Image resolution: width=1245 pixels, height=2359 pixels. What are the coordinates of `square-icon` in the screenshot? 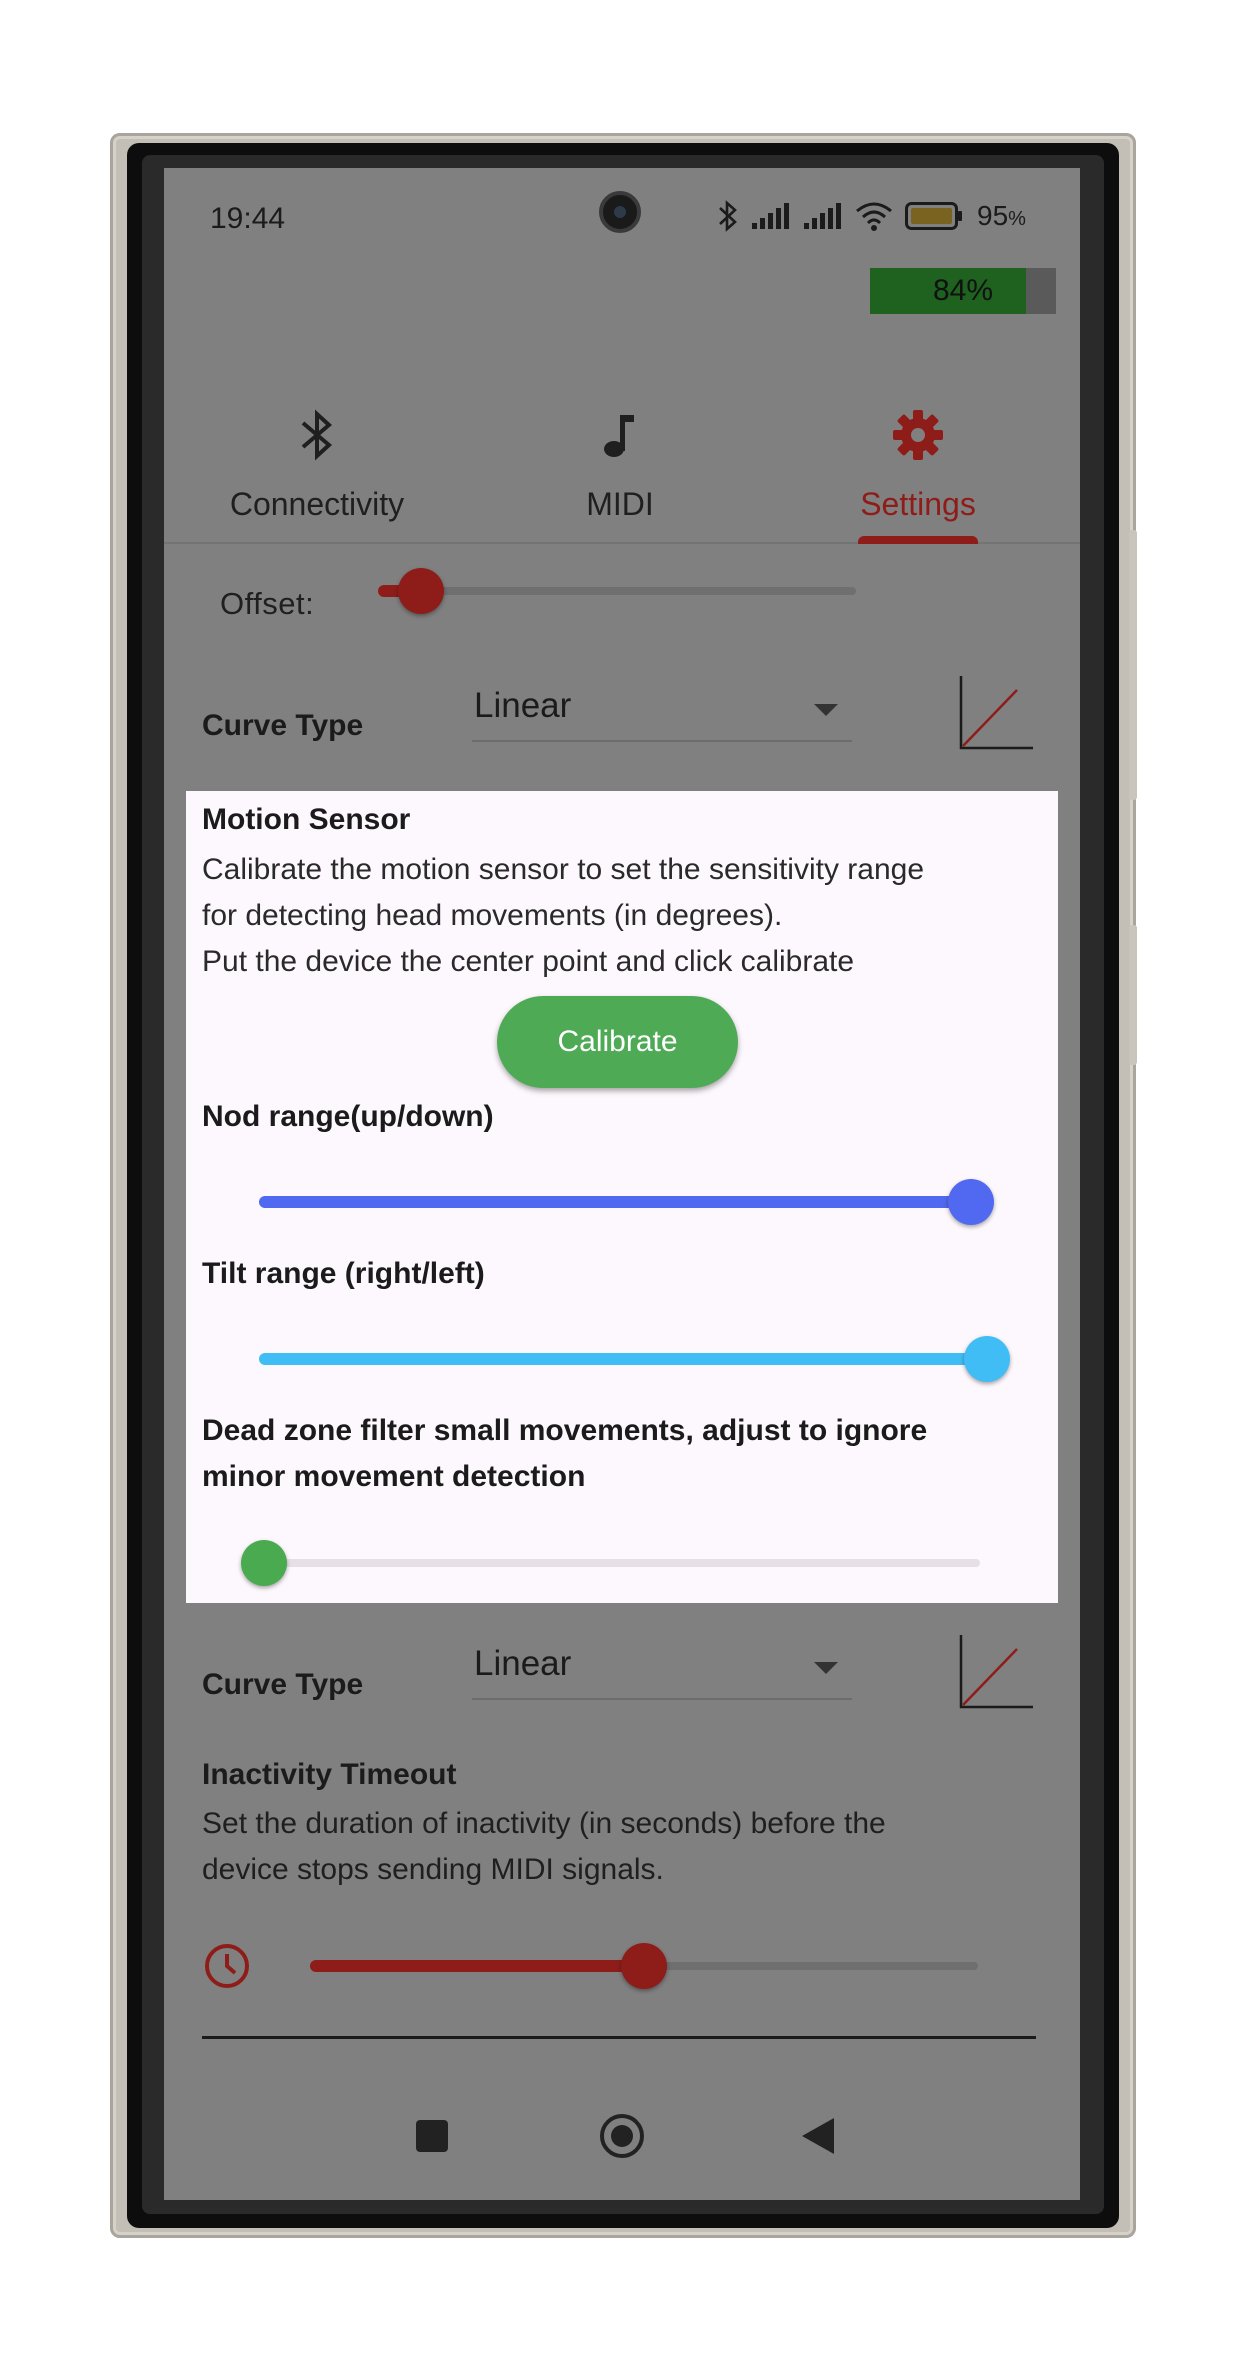 It's located at (432, 2138).